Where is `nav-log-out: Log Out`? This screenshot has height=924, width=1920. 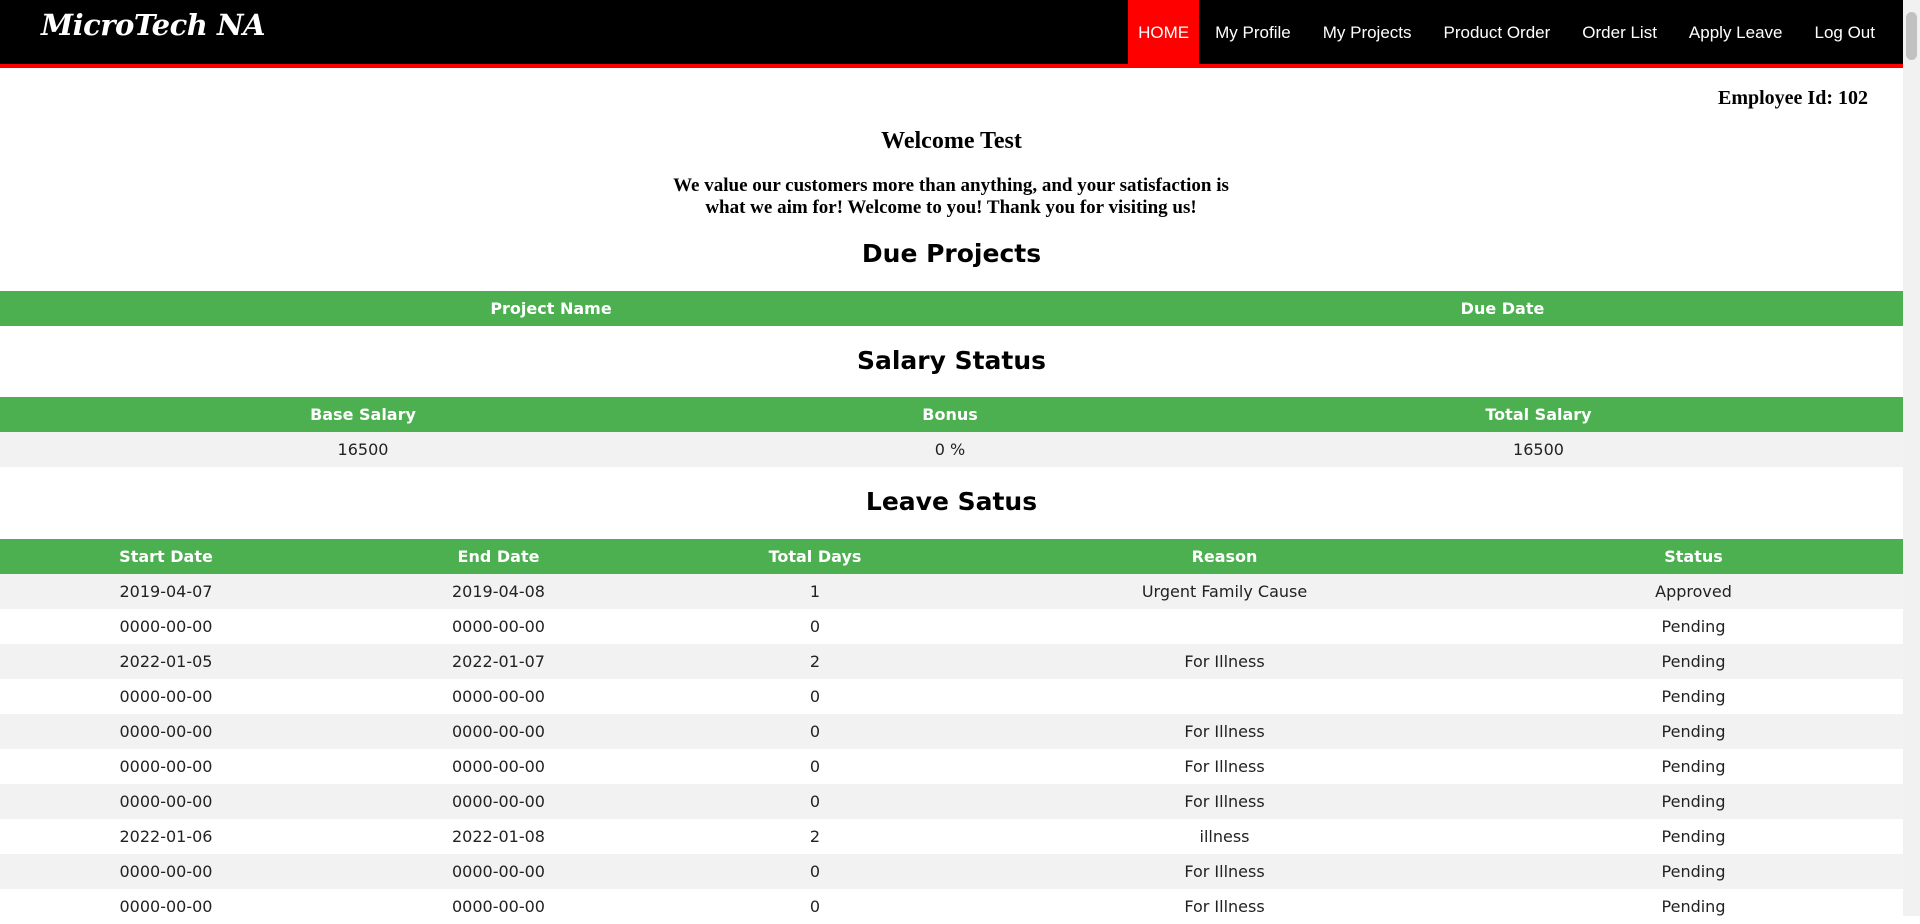
nav-log-out: Log Out is located at coordinates (1845, 32).